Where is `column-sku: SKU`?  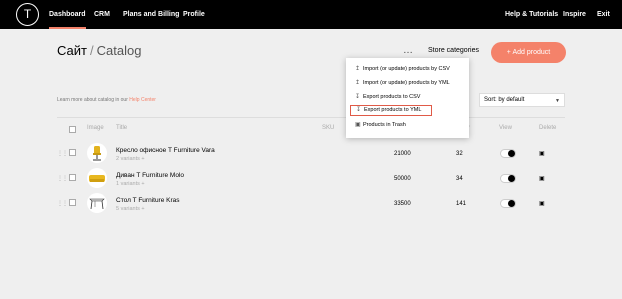
column-sku: SKU is located at coordinates (328, 128).